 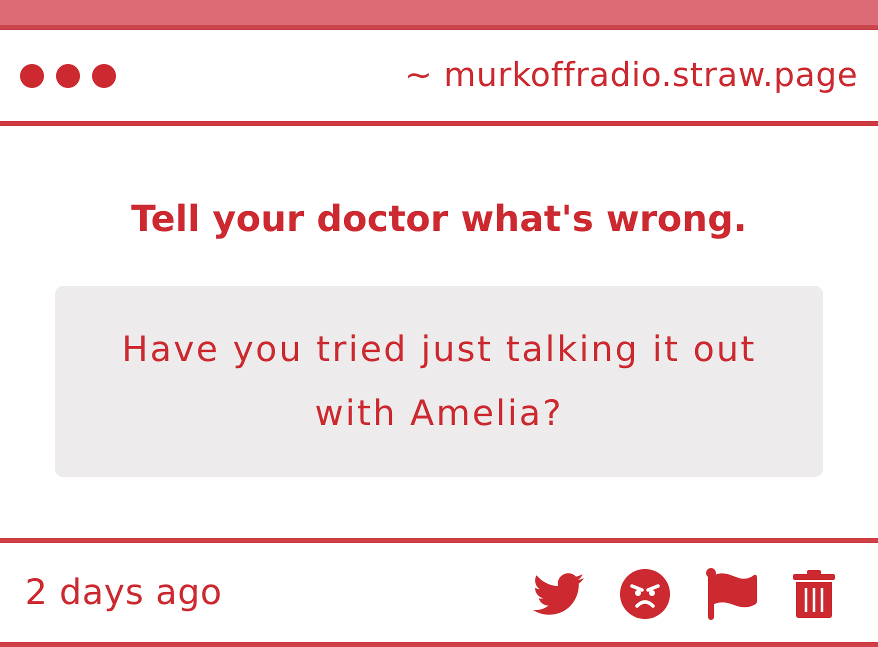 I want to click on post-title: Tell your doctor what's wrong., so click(x=439, y=220).